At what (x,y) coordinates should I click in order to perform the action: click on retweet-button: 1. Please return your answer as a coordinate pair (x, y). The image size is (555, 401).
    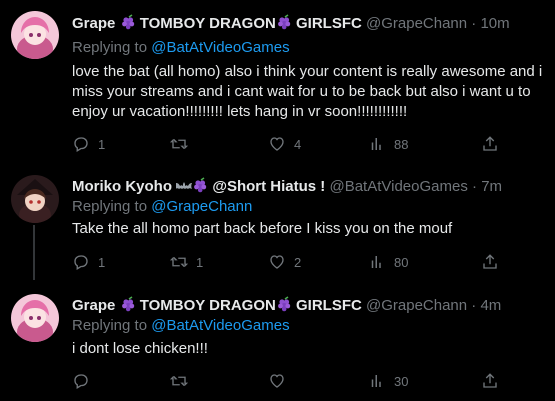
    Looking at the image, I should click on (186, 262).